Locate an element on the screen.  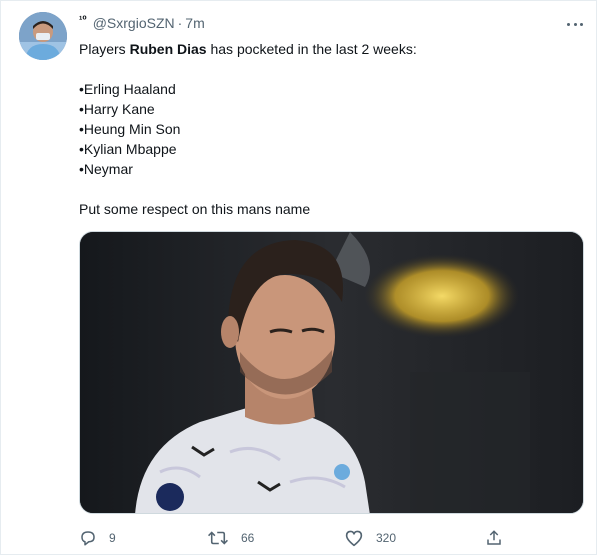
more-options-button is located at coordinates (575, 24).